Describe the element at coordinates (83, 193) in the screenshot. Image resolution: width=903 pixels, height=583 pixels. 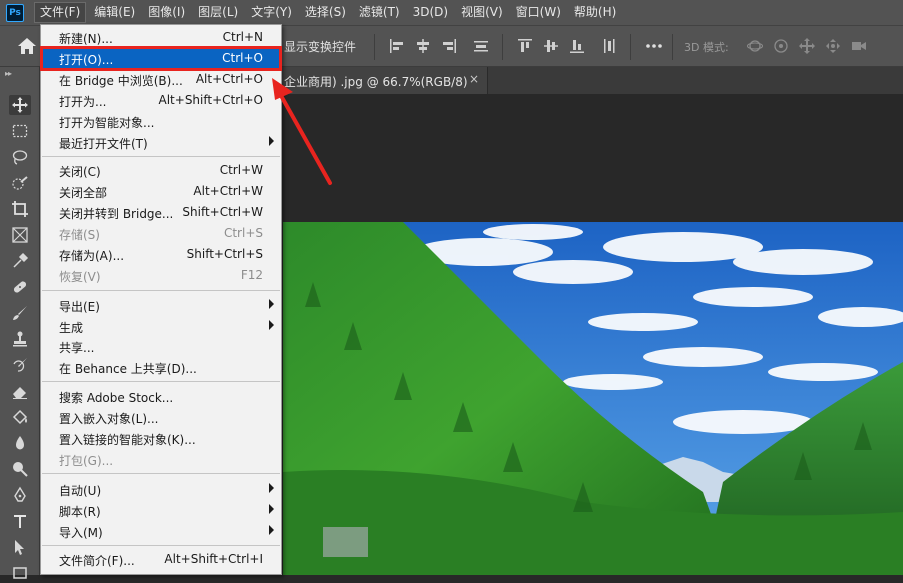
I see `menu-item-label: 关闭全部` at that location.